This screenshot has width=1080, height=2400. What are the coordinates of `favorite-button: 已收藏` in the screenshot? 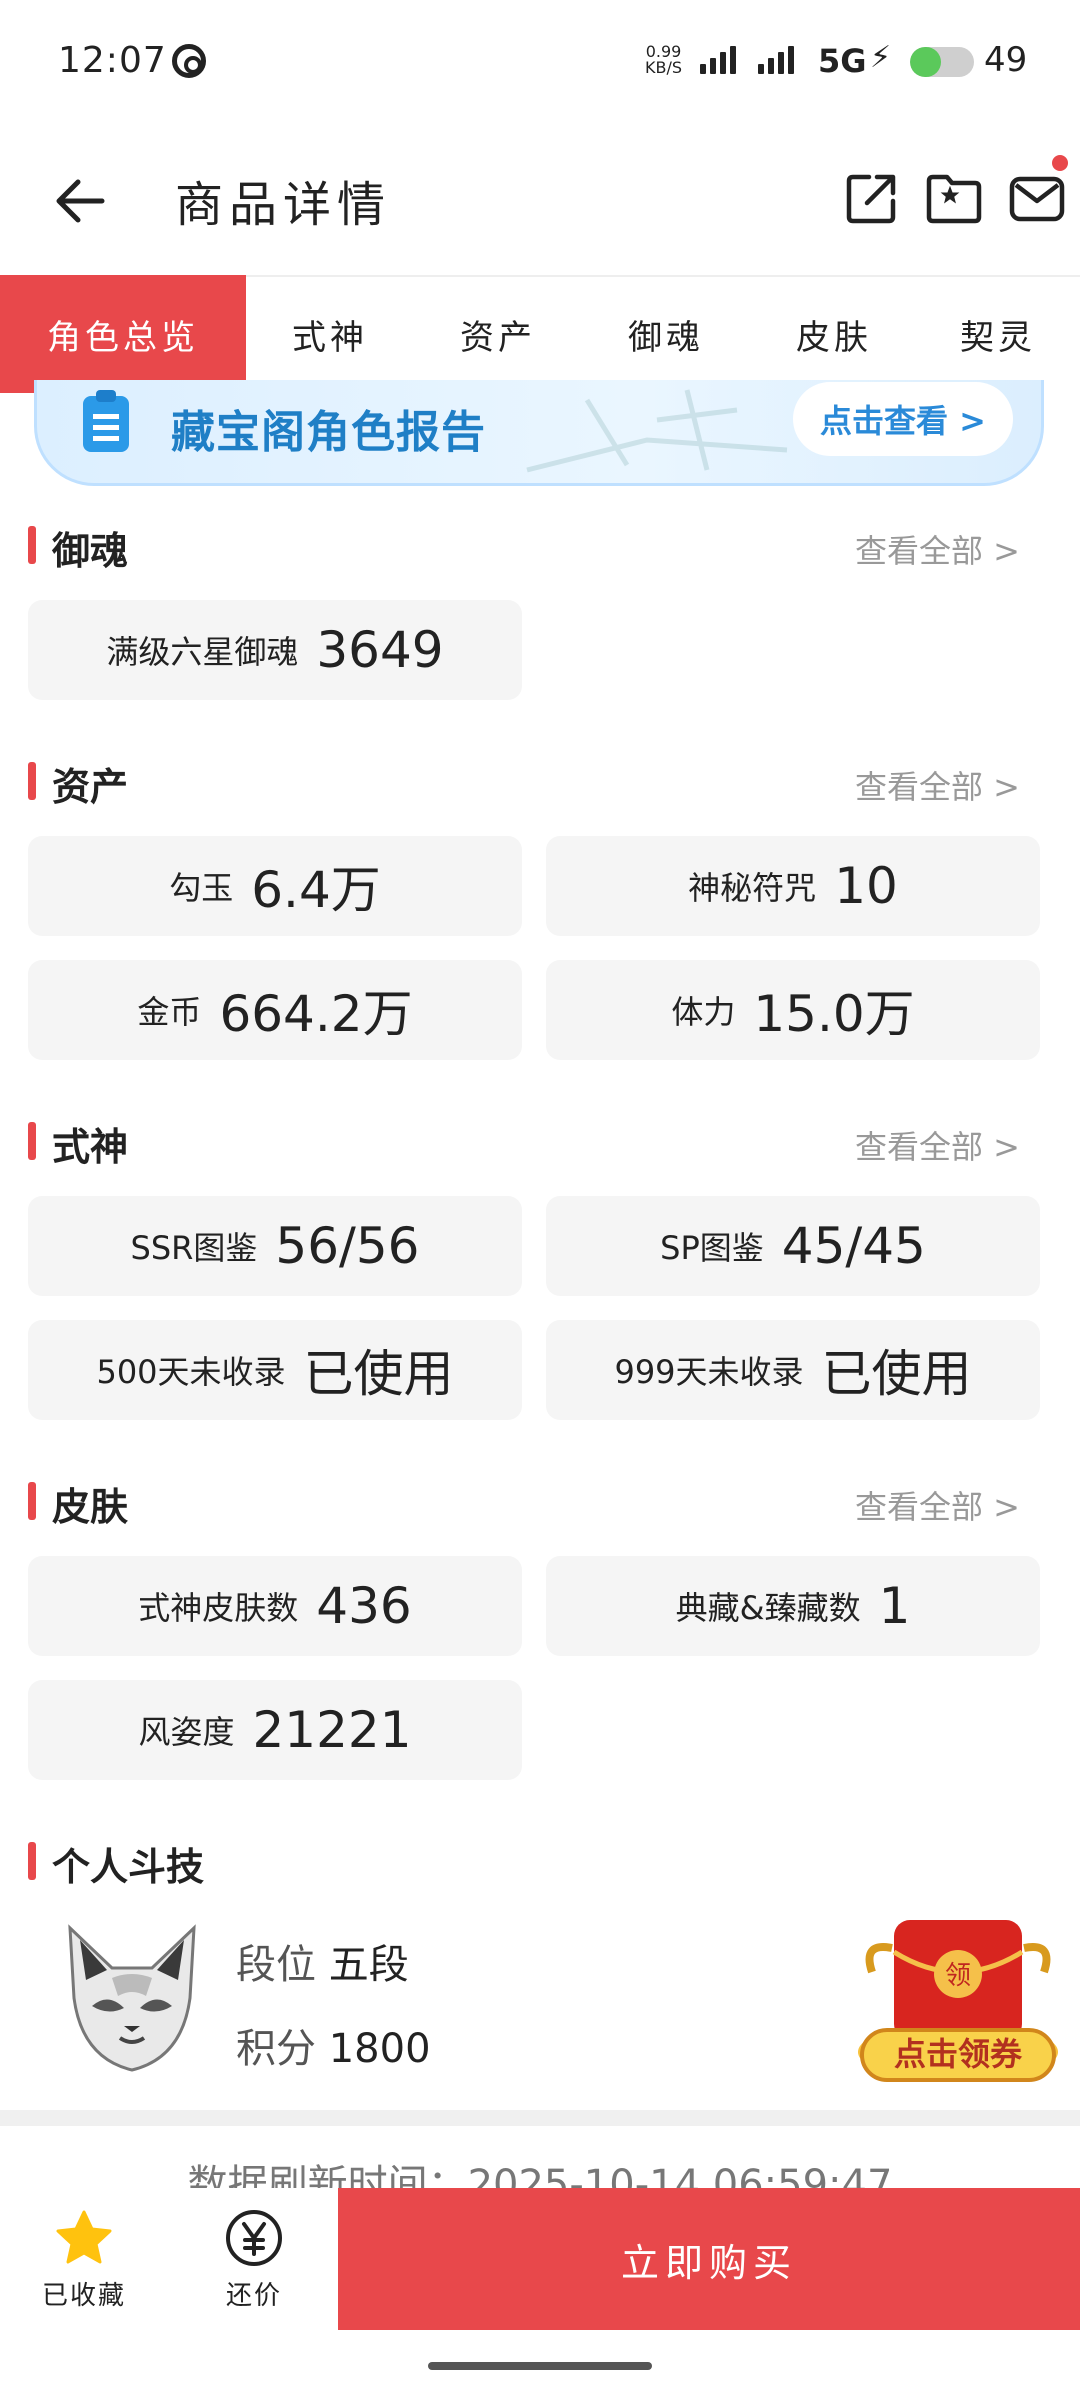 It's located at (84, 2260).